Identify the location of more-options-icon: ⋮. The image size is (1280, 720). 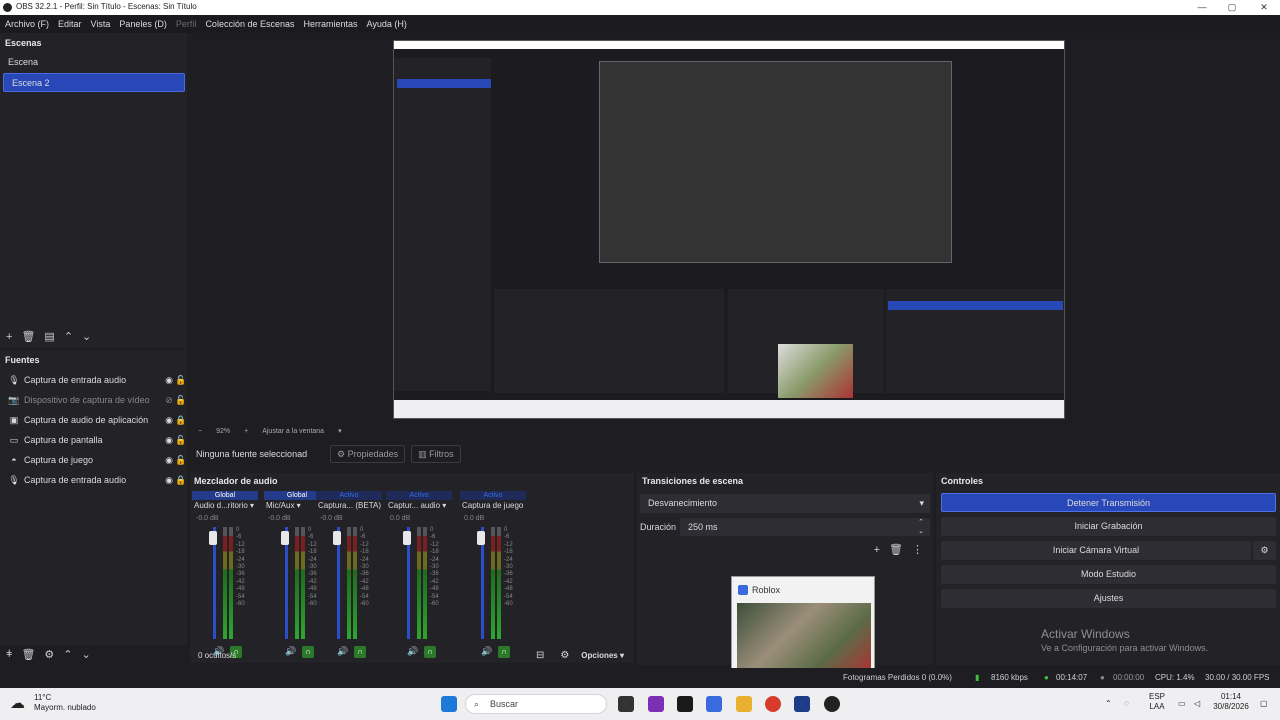
(917, 549).